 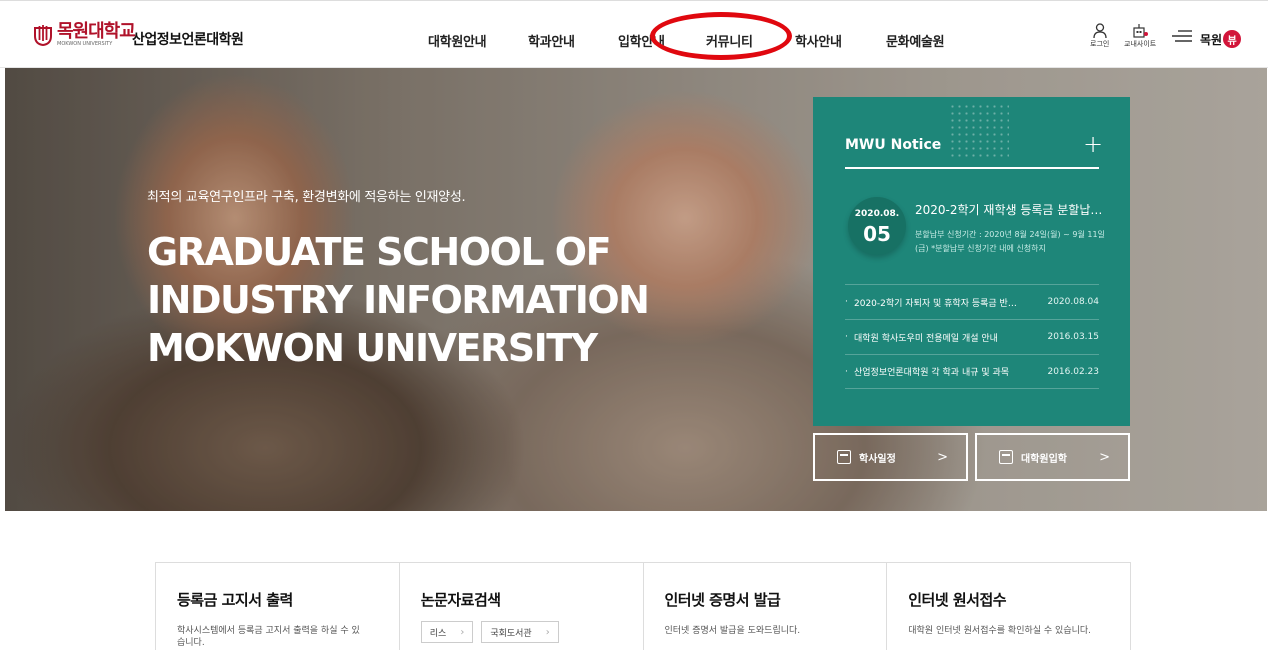 I want to click on university-logo: 목원대학교 MOKWON UNIVERSITY, so click(x=84, y=34).